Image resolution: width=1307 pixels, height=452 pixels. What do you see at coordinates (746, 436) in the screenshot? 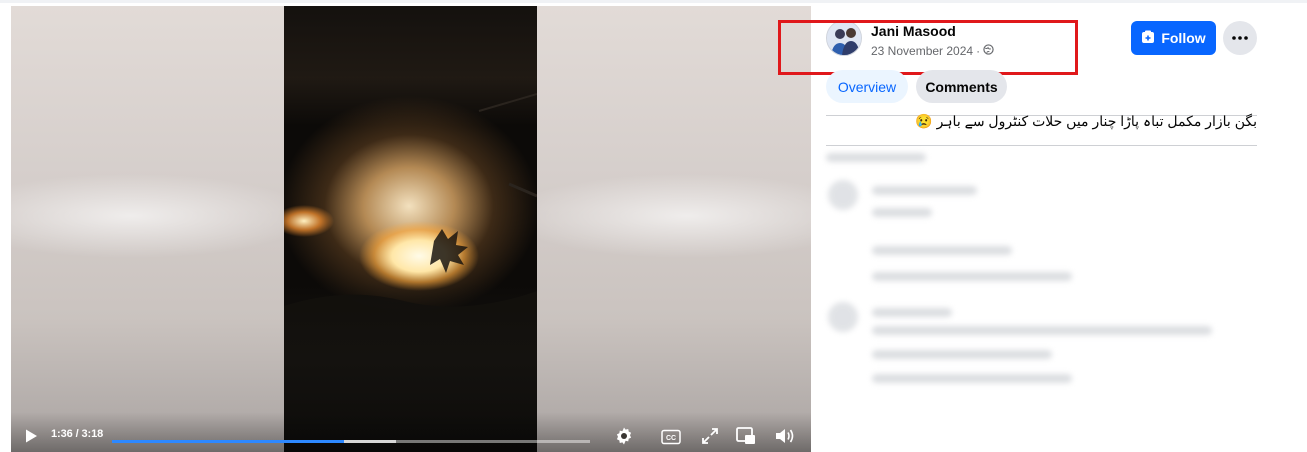
I see `picture-in-picture-icon` at bounding box center [746, 436].